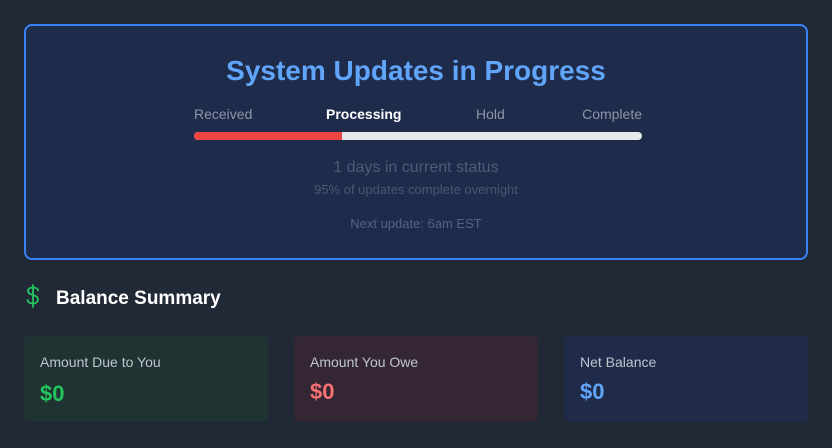 The width and height of the screenshot is (832, 448). Describe the element at coordinates (223, 114) in the screenshot. I see `step-received: Received` at that location.